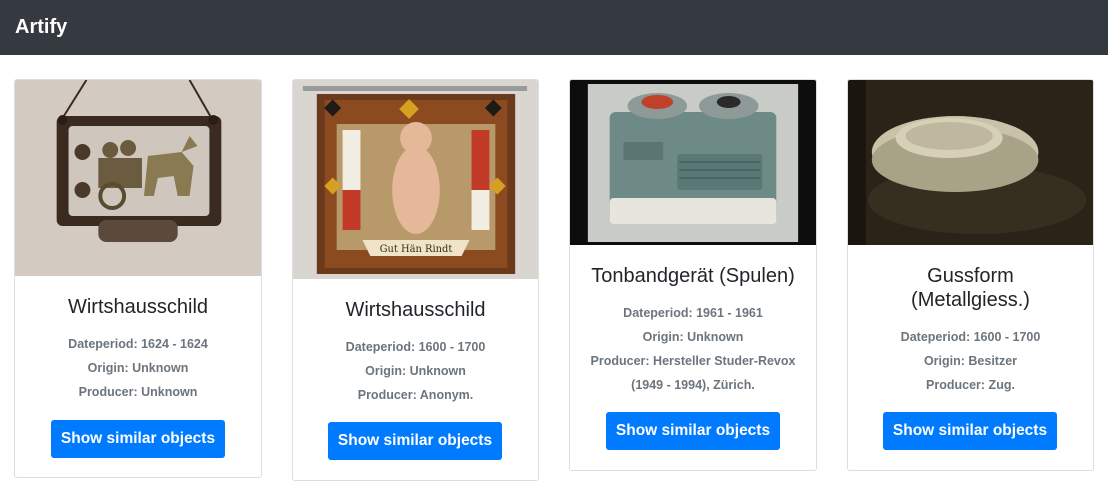 The image size is (1108, 485). What do you see at coordinates (970, 300) in the screenshot?
I see `object-title-line: (Metallgiess.)` at bounding box center [970, 300].